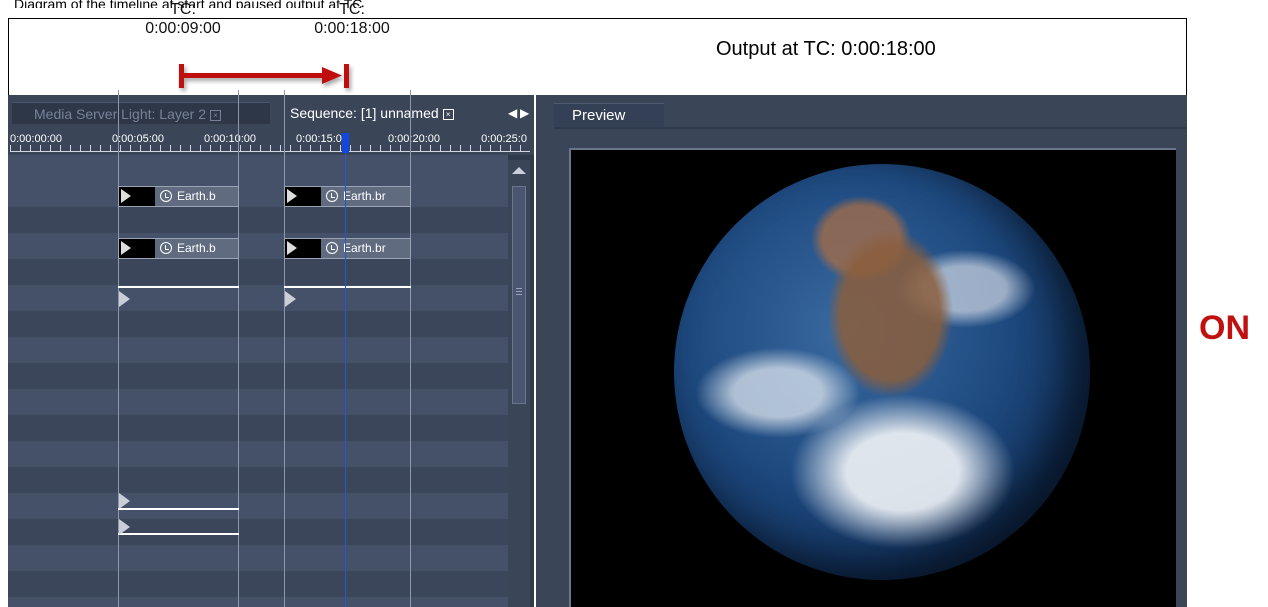 This screenshot has width=1268, height=607. Describe the element at coordinates (36, 139) in the screenshot. I see `ruler-label: 0:00:00:00` at that location.